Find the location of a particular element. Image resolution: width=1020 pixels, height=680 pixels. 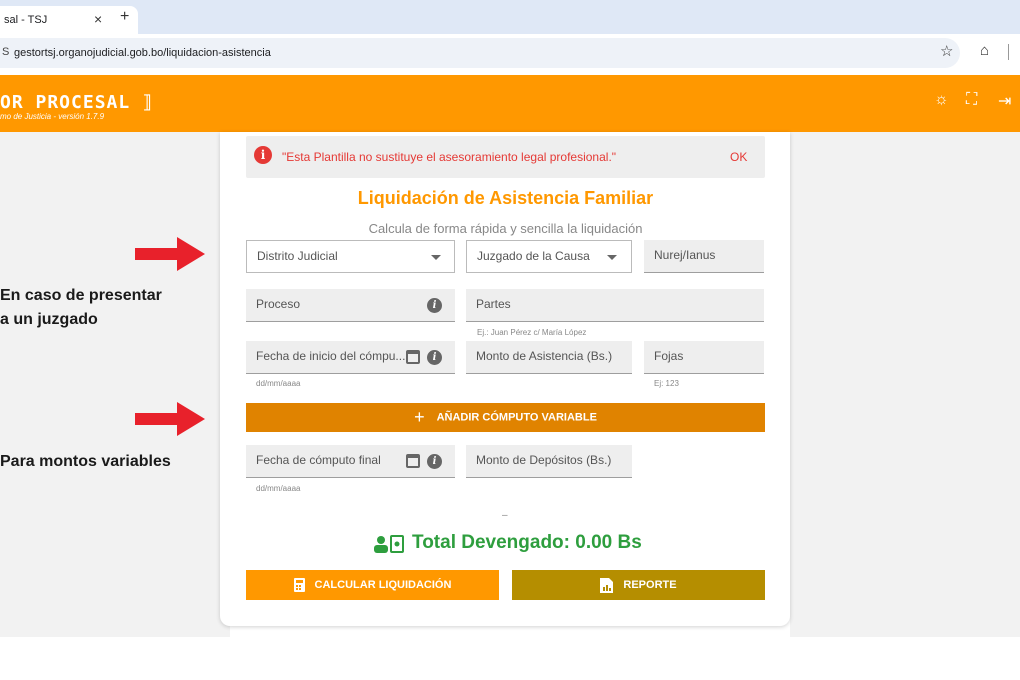

proceso-field: Proceso i is located at coordinates (350, 305).